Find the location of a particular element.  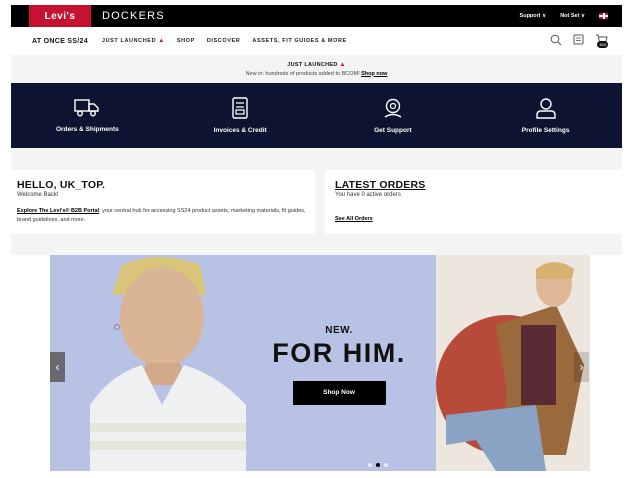

quick-link-support: Get Support is located at coordinates (393, 115).